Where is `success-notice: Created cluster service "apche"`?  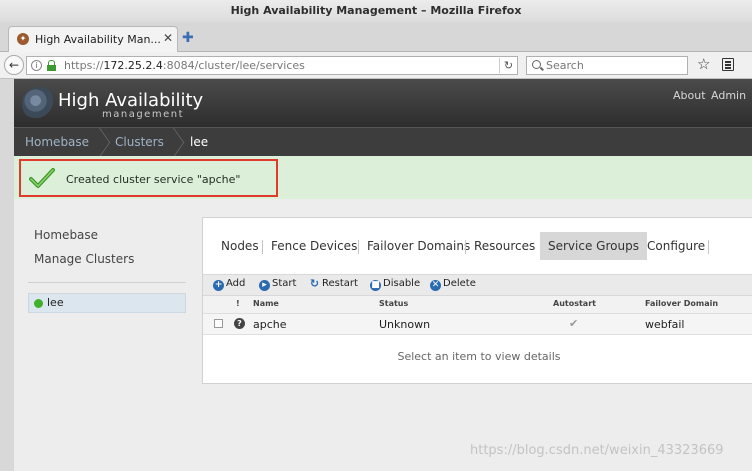
success-notice: Created cluster service "apche" is located at coordinates (148, 178).